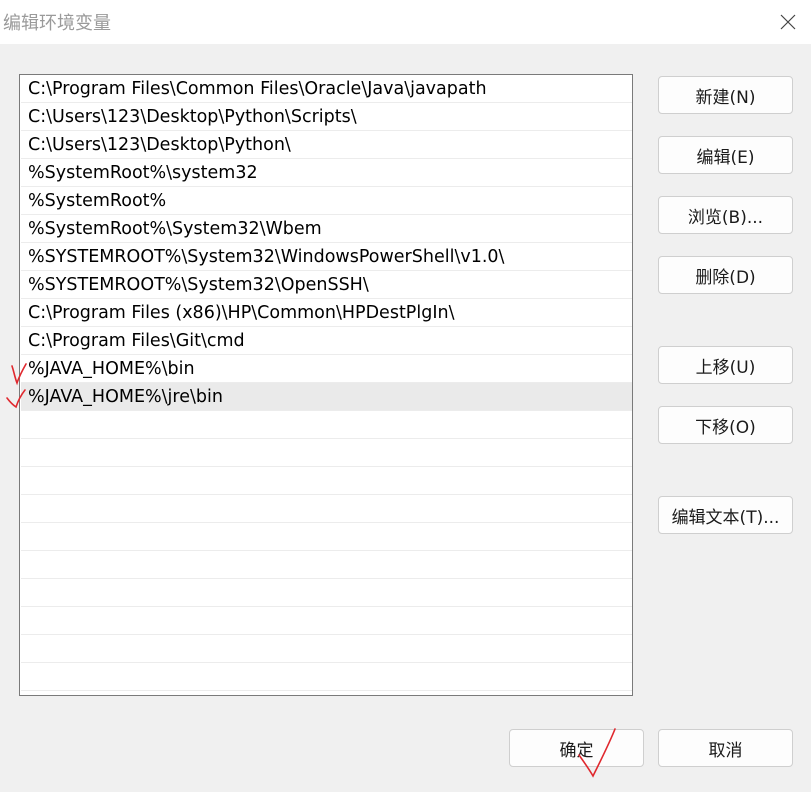 This screenshot has height=792, width=811. What do you see at coordinates (326, 117) in the screenshot?
I see `list-item: C:\Users\123\Desktop\Python\Scripts\` at bounding box center [326, 117].